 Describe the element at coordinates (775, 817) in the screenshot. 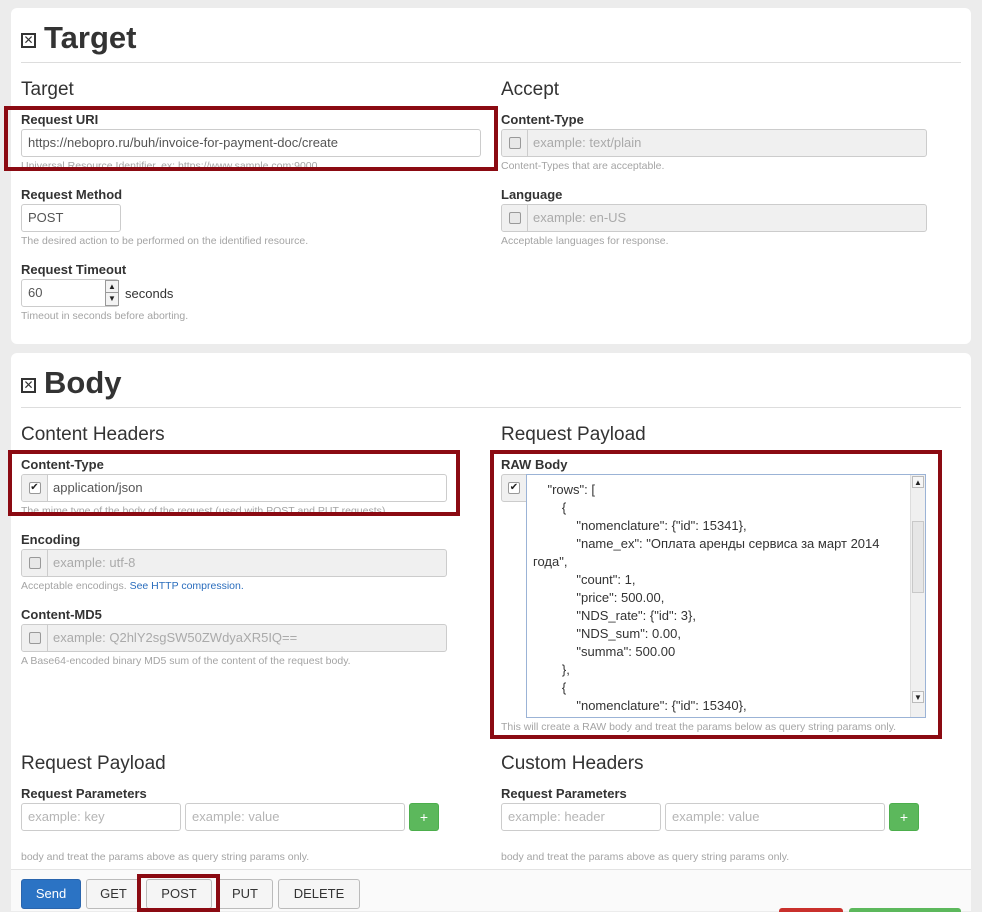

I see `header-value-input: example: value` at that location.